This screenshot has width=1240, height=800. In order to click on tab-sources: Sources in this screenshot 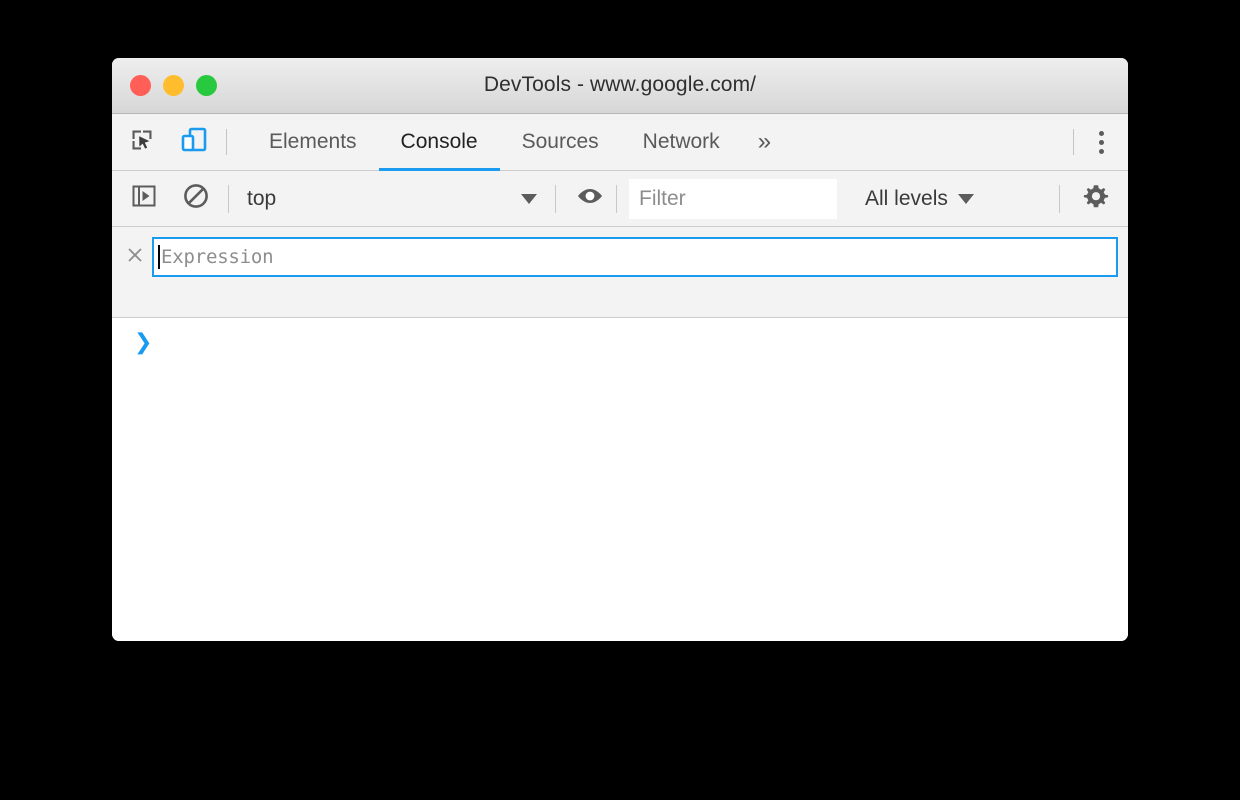, I will do `click(560, 142)`.